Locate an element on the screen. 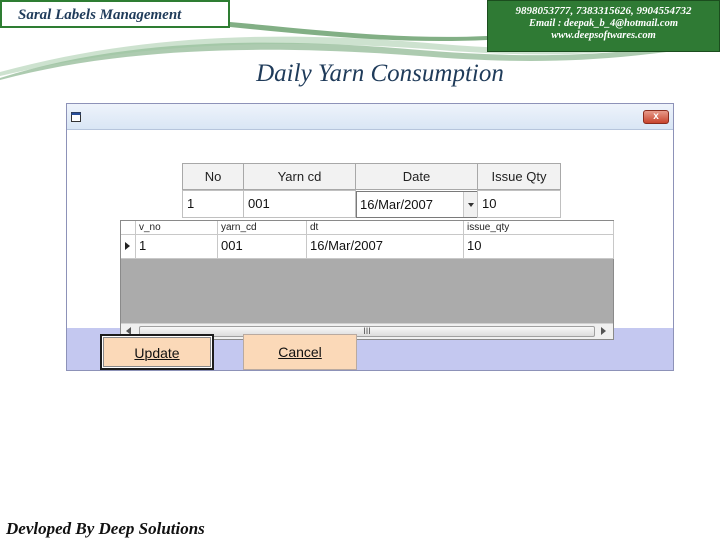  app-title: Saral Labels Management is located at coordinates (100, 15).